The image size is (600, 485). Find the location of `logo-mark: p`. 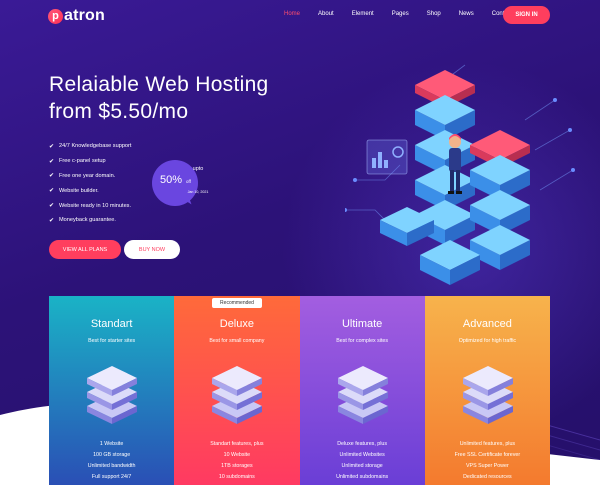

logo-mark: p is located at coordinates (55, 16).